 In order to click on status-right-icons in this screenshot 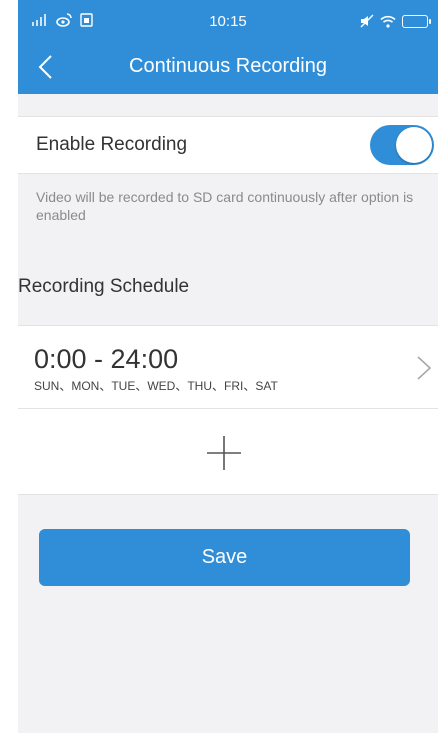, I will do `click(395, 21)`.